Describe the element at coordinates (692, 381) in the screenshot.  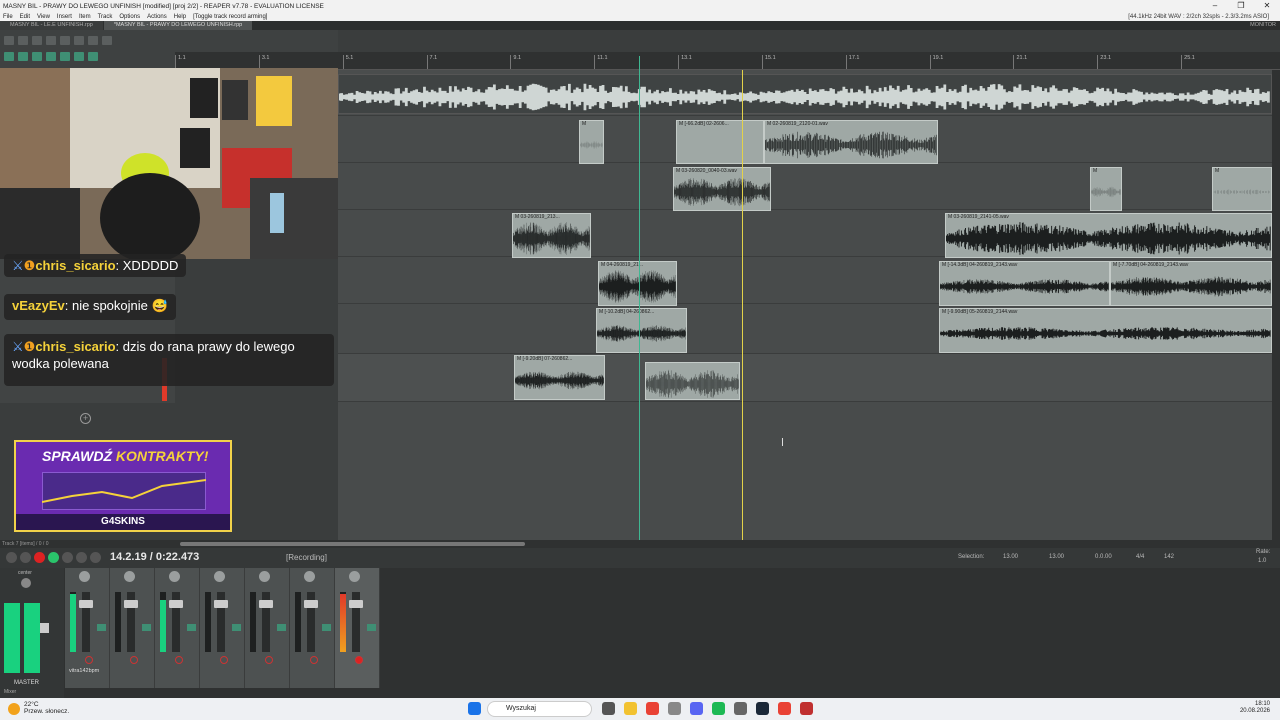
I see `media-item-recording` at that location.